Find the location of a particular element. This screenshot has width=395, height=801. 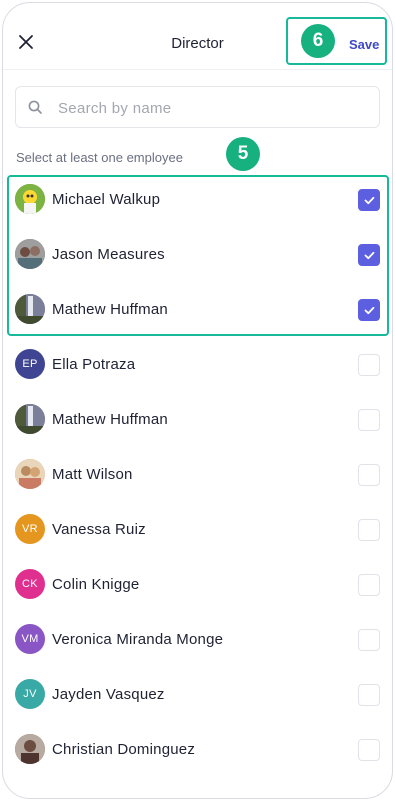

avatar-initials: EP is located at coordinates (30, 364).